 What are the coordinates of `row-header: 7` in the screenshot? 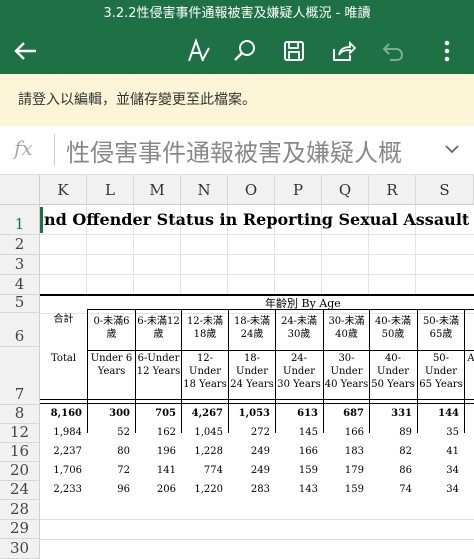 It's located at (20, 376).